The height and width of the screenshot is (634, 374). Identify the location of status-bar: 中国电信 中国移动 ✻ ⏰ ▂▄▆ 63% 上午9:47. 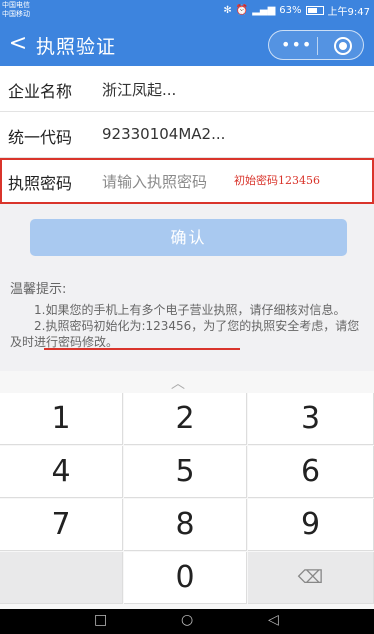
(187, 11).